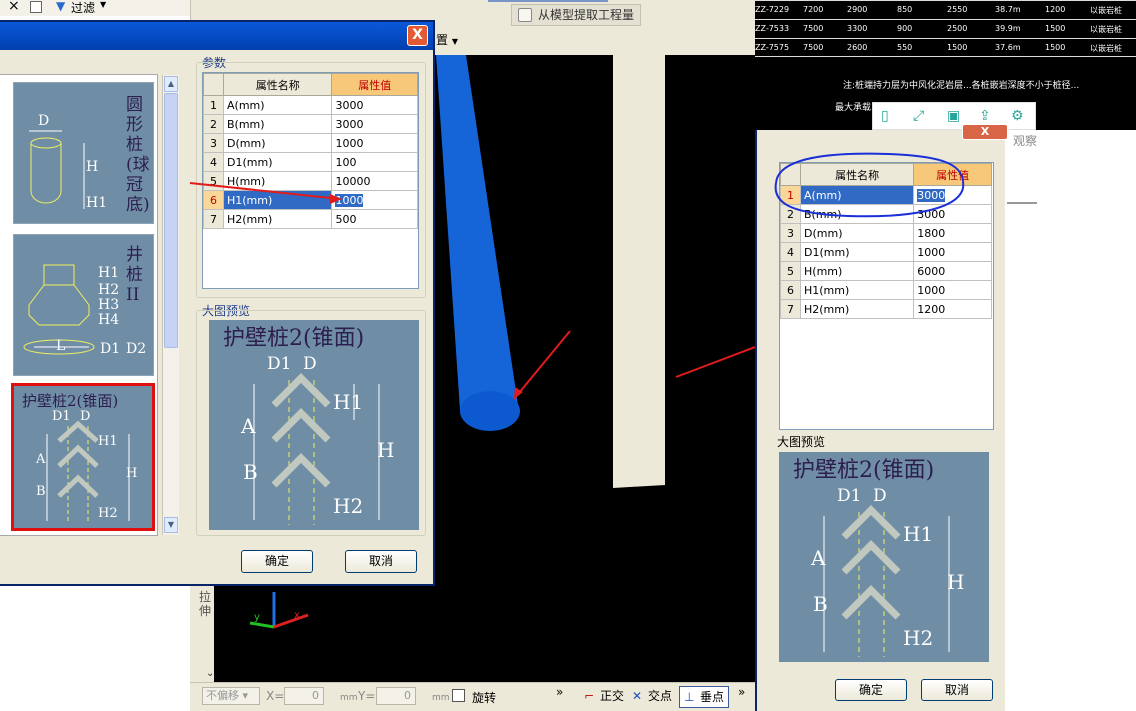 The width and height of the screenshot is (1136, 711). Describe the element at coordinates (857, 309) in the screenshot. I see `param-name: H2(mm)` at that location.